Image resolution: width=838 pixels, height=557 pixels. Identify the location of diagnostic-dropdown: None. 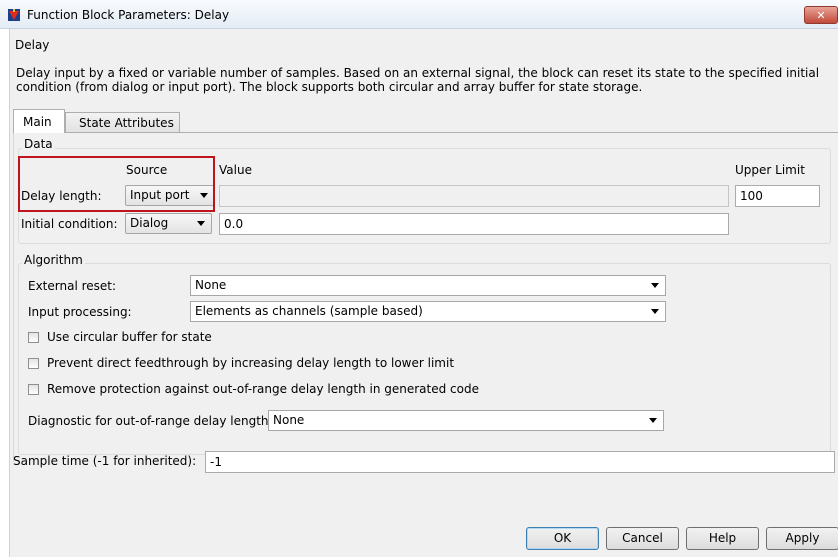
(466, 420).